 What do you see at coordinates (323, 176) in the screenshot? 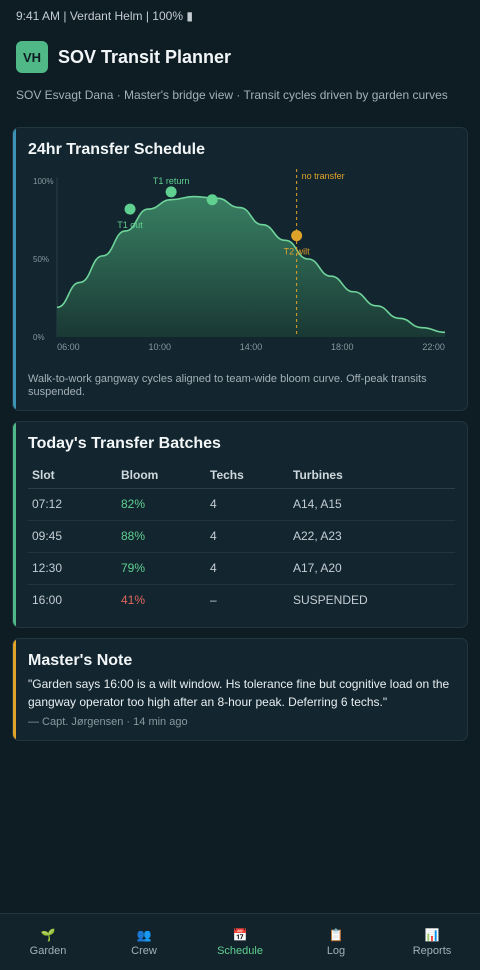
I see `cutoff-label: no transfer` at bounding box center [323, 176].